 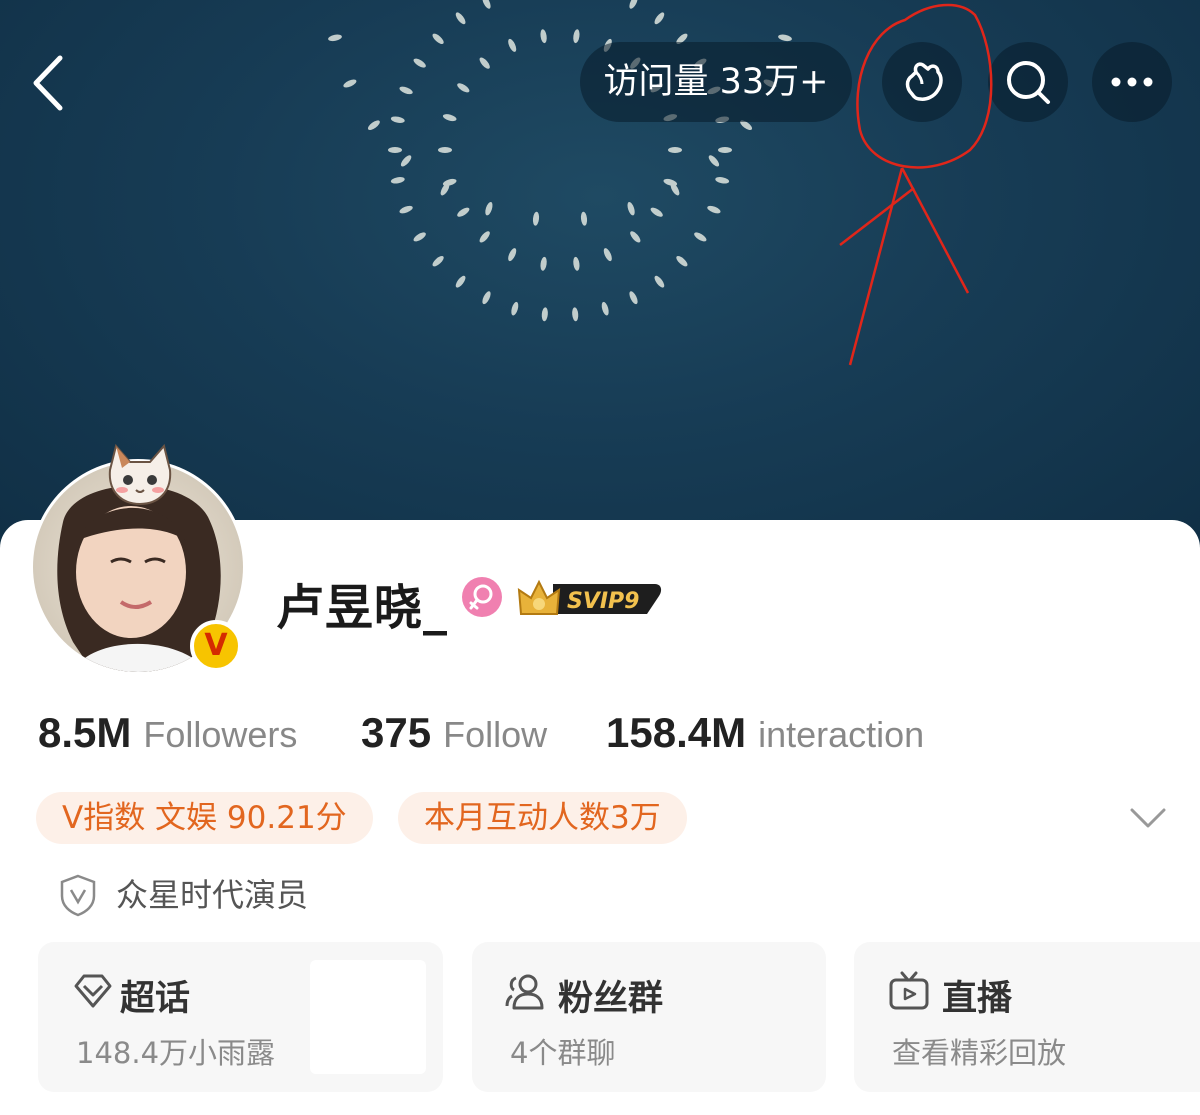 What do you see at coordinates (396, 732) in the screenshot?
I see `stat-value: 375` at bounding box center [396, 732].